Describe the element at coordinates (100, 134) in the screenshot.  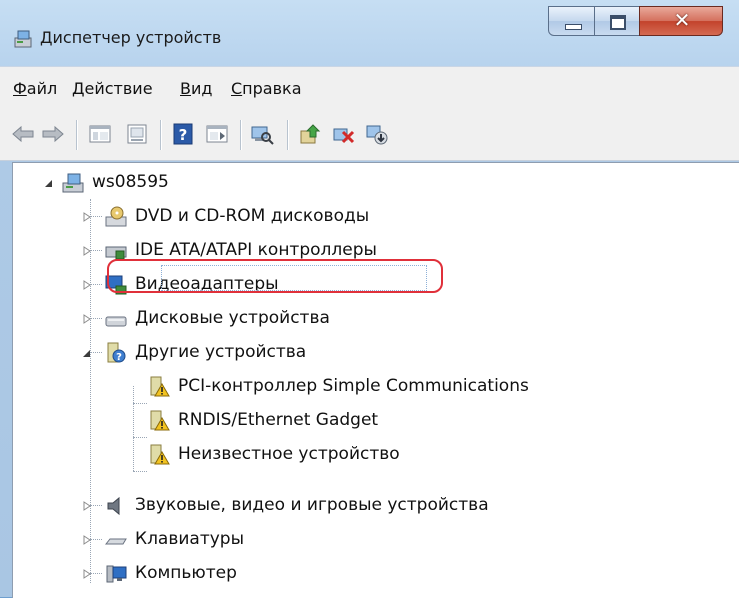
I see `show-hide-tree-icon` at that location.